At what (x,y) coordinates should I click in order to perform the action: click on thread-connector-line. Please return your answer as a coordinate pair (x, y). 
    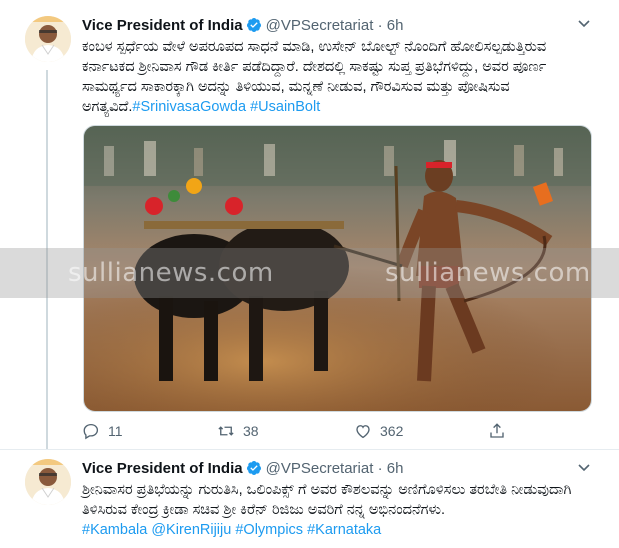
    Looking at the image, I should click on (47, 260).